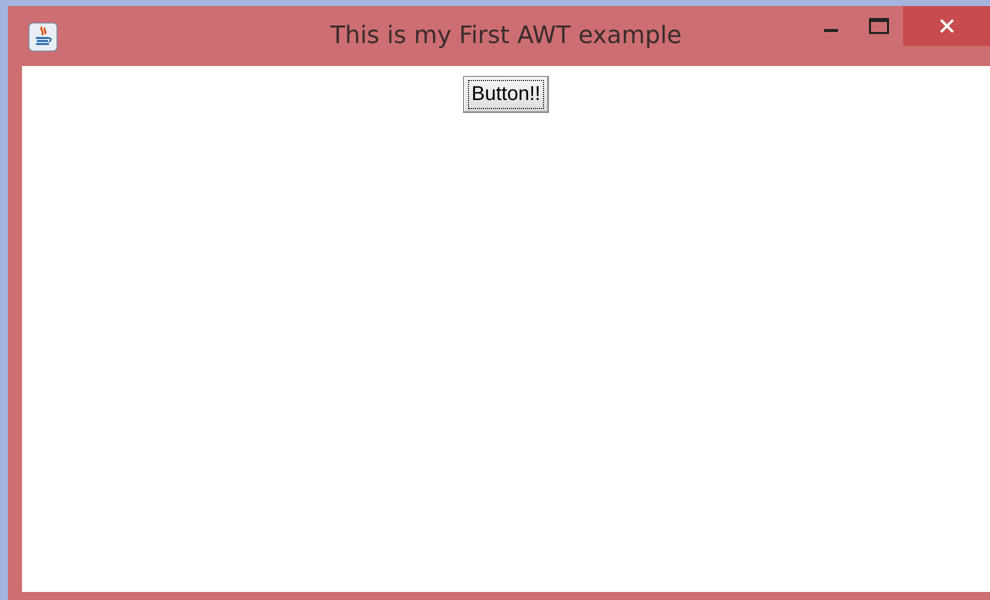  I want to click on close-button, so click(946, 26).